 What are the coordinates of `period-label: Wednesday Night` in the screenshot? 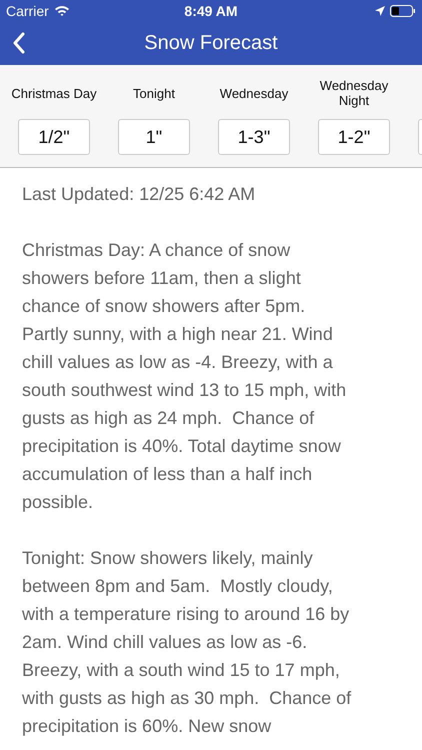 It's located at (354, 93).